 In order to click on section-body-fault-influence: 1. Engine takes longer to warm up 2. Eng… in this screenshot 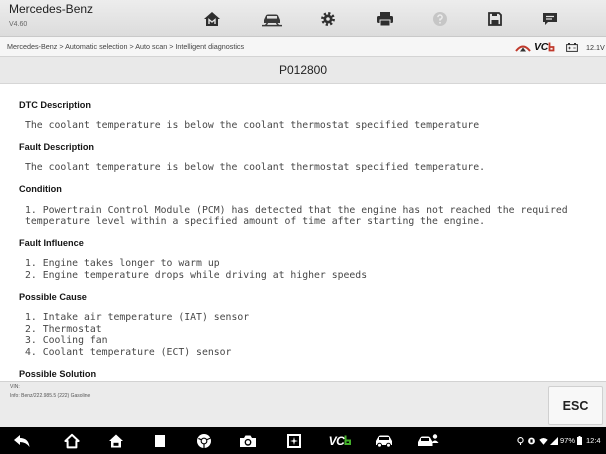, I will do `click(307, 269)`.